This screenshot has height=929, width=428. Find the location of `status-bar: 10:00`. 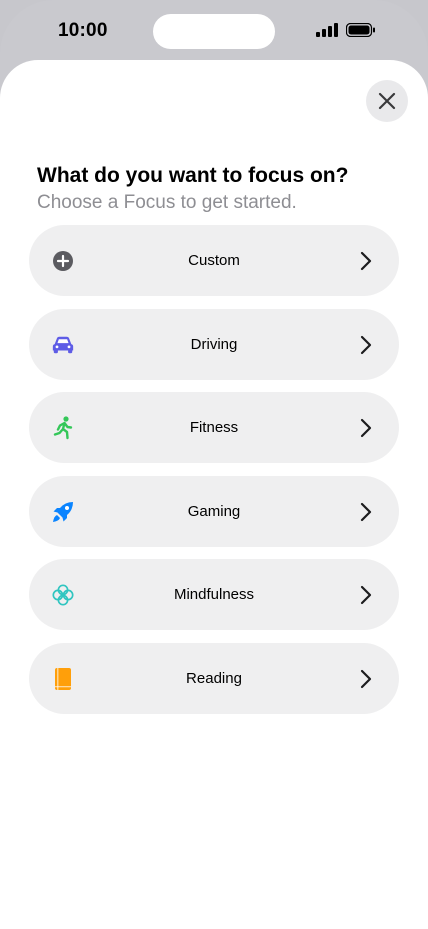

status-bar: 10:00 is located at coordinates (214, 31).